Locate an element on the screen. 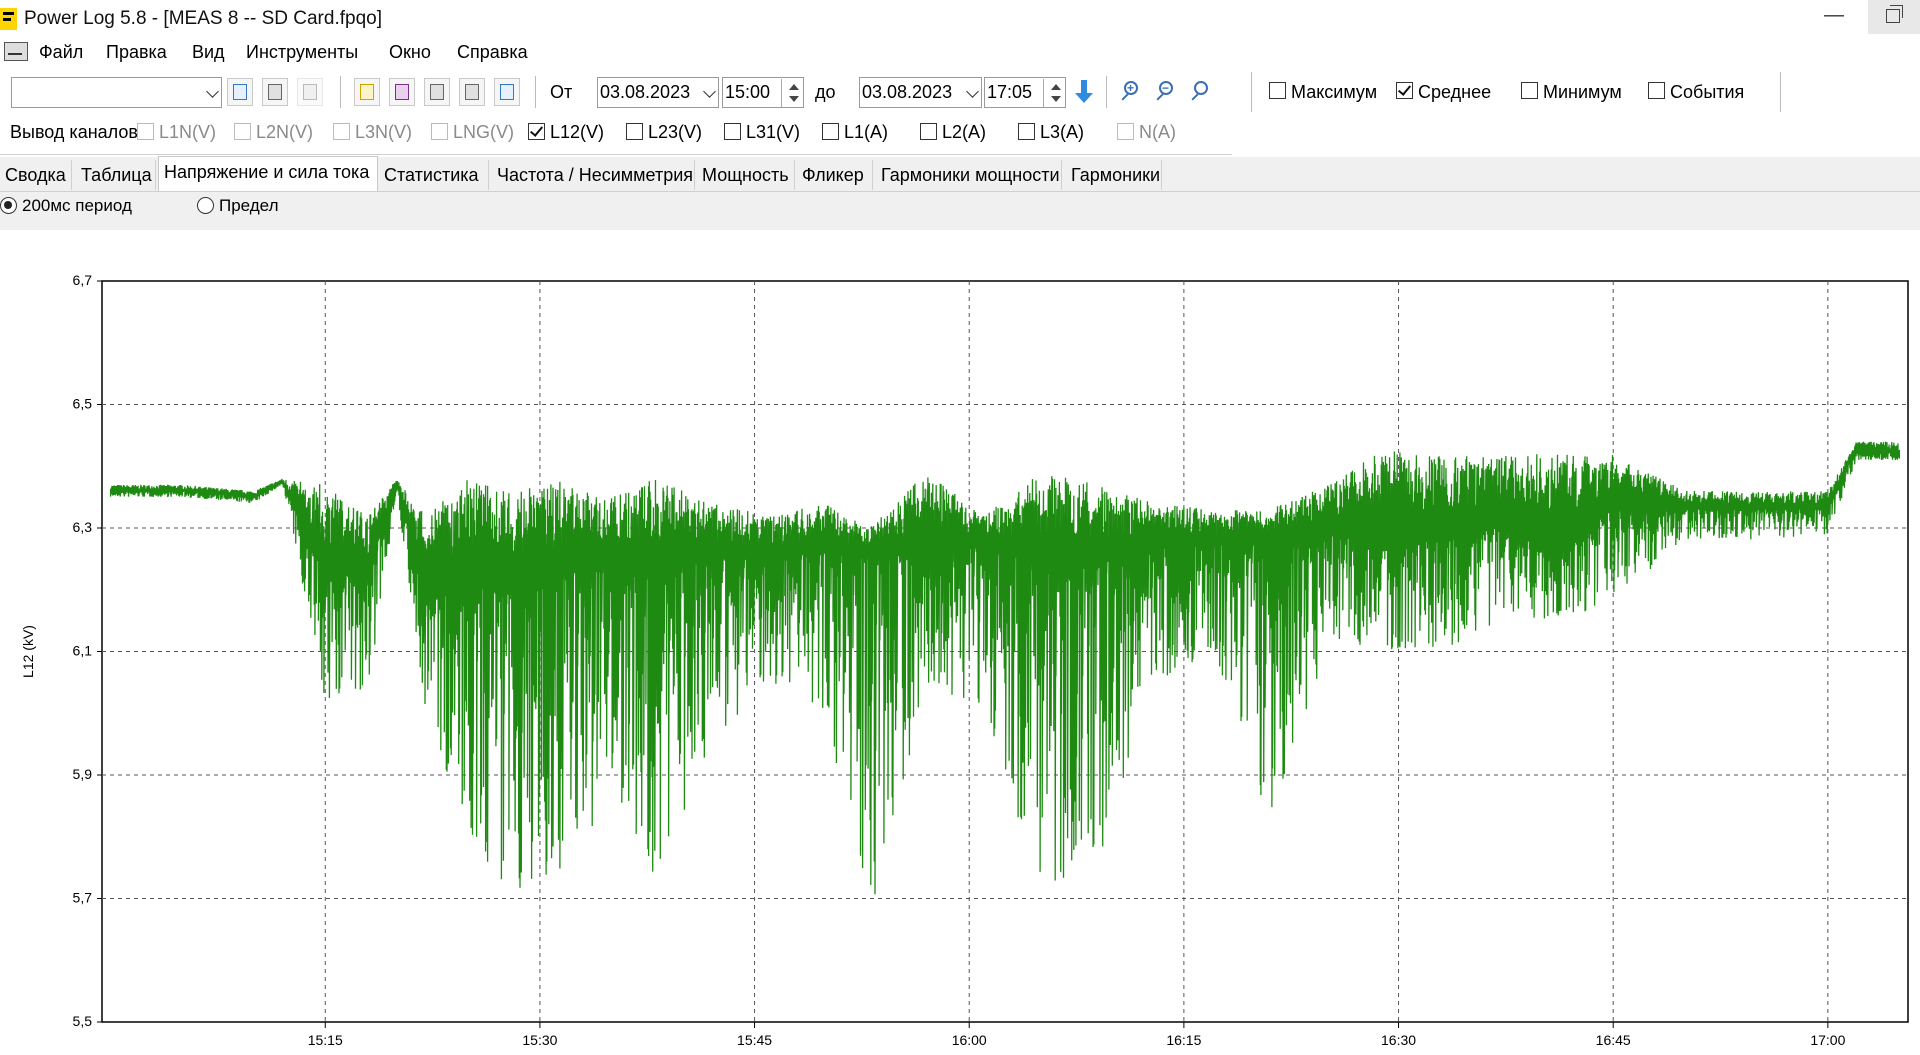  sd-card-button is located at coordinates (275, 92).